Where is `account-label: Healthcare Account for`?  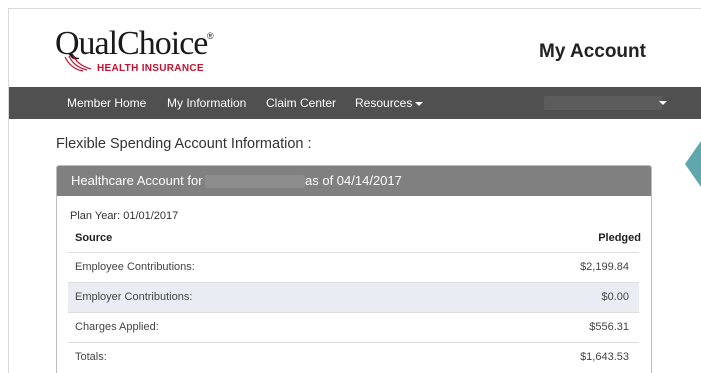
account-label: Healthcare Account for is located at coordinates (137, 180).